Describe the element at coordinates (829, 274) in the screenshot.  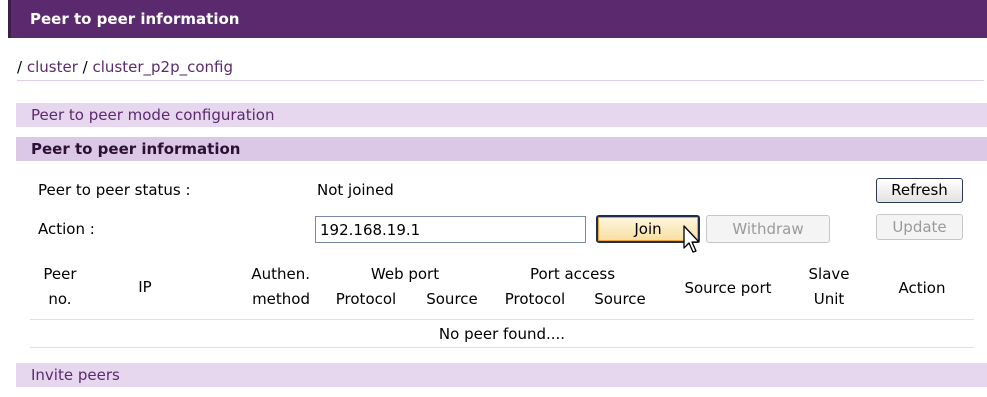
I see `col-slave-unit-line1: Slave` at that location.